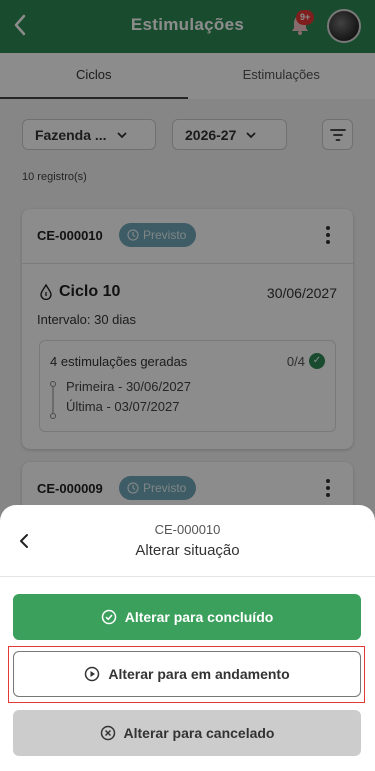 This screenshot has width=375, height=771. I want to click on mark-cancelled-button: Alterar para cancelado, so click(187, 733).